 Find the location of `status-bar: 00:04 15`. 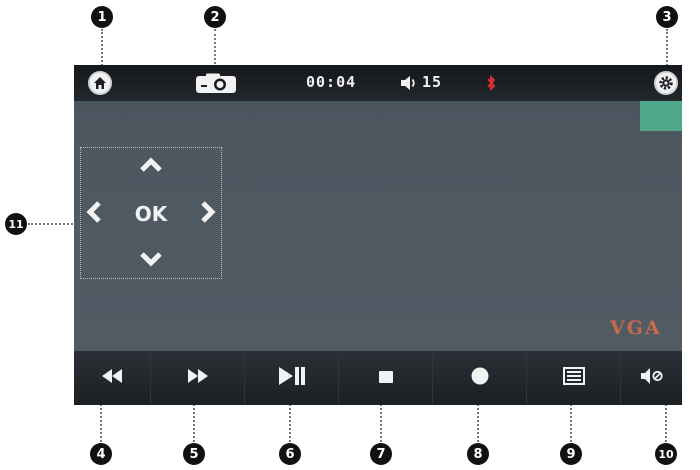

status-bar: 00:04 15 is located at coordinates (378, 83).